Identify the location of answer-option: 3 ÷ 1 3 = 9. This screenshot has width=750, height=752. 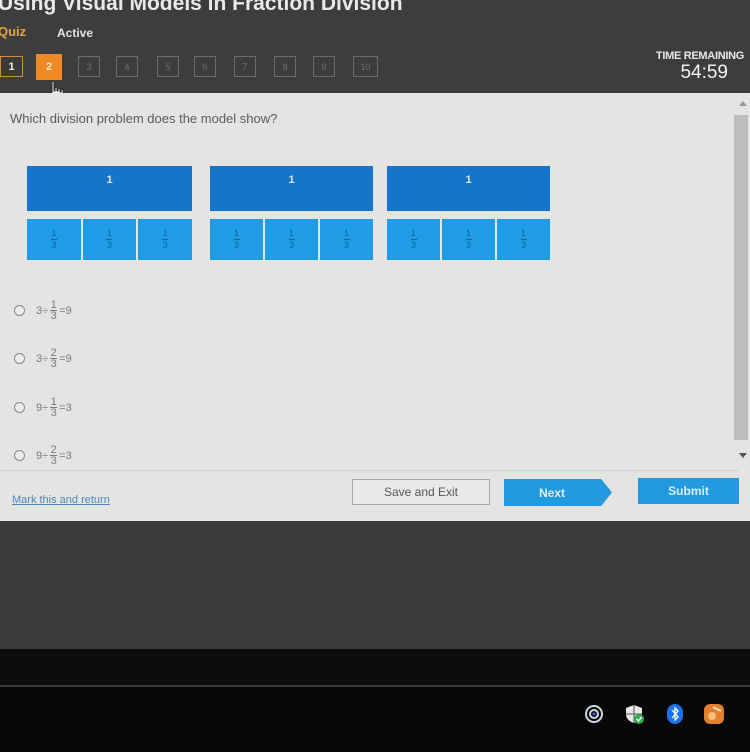
(43, 310).